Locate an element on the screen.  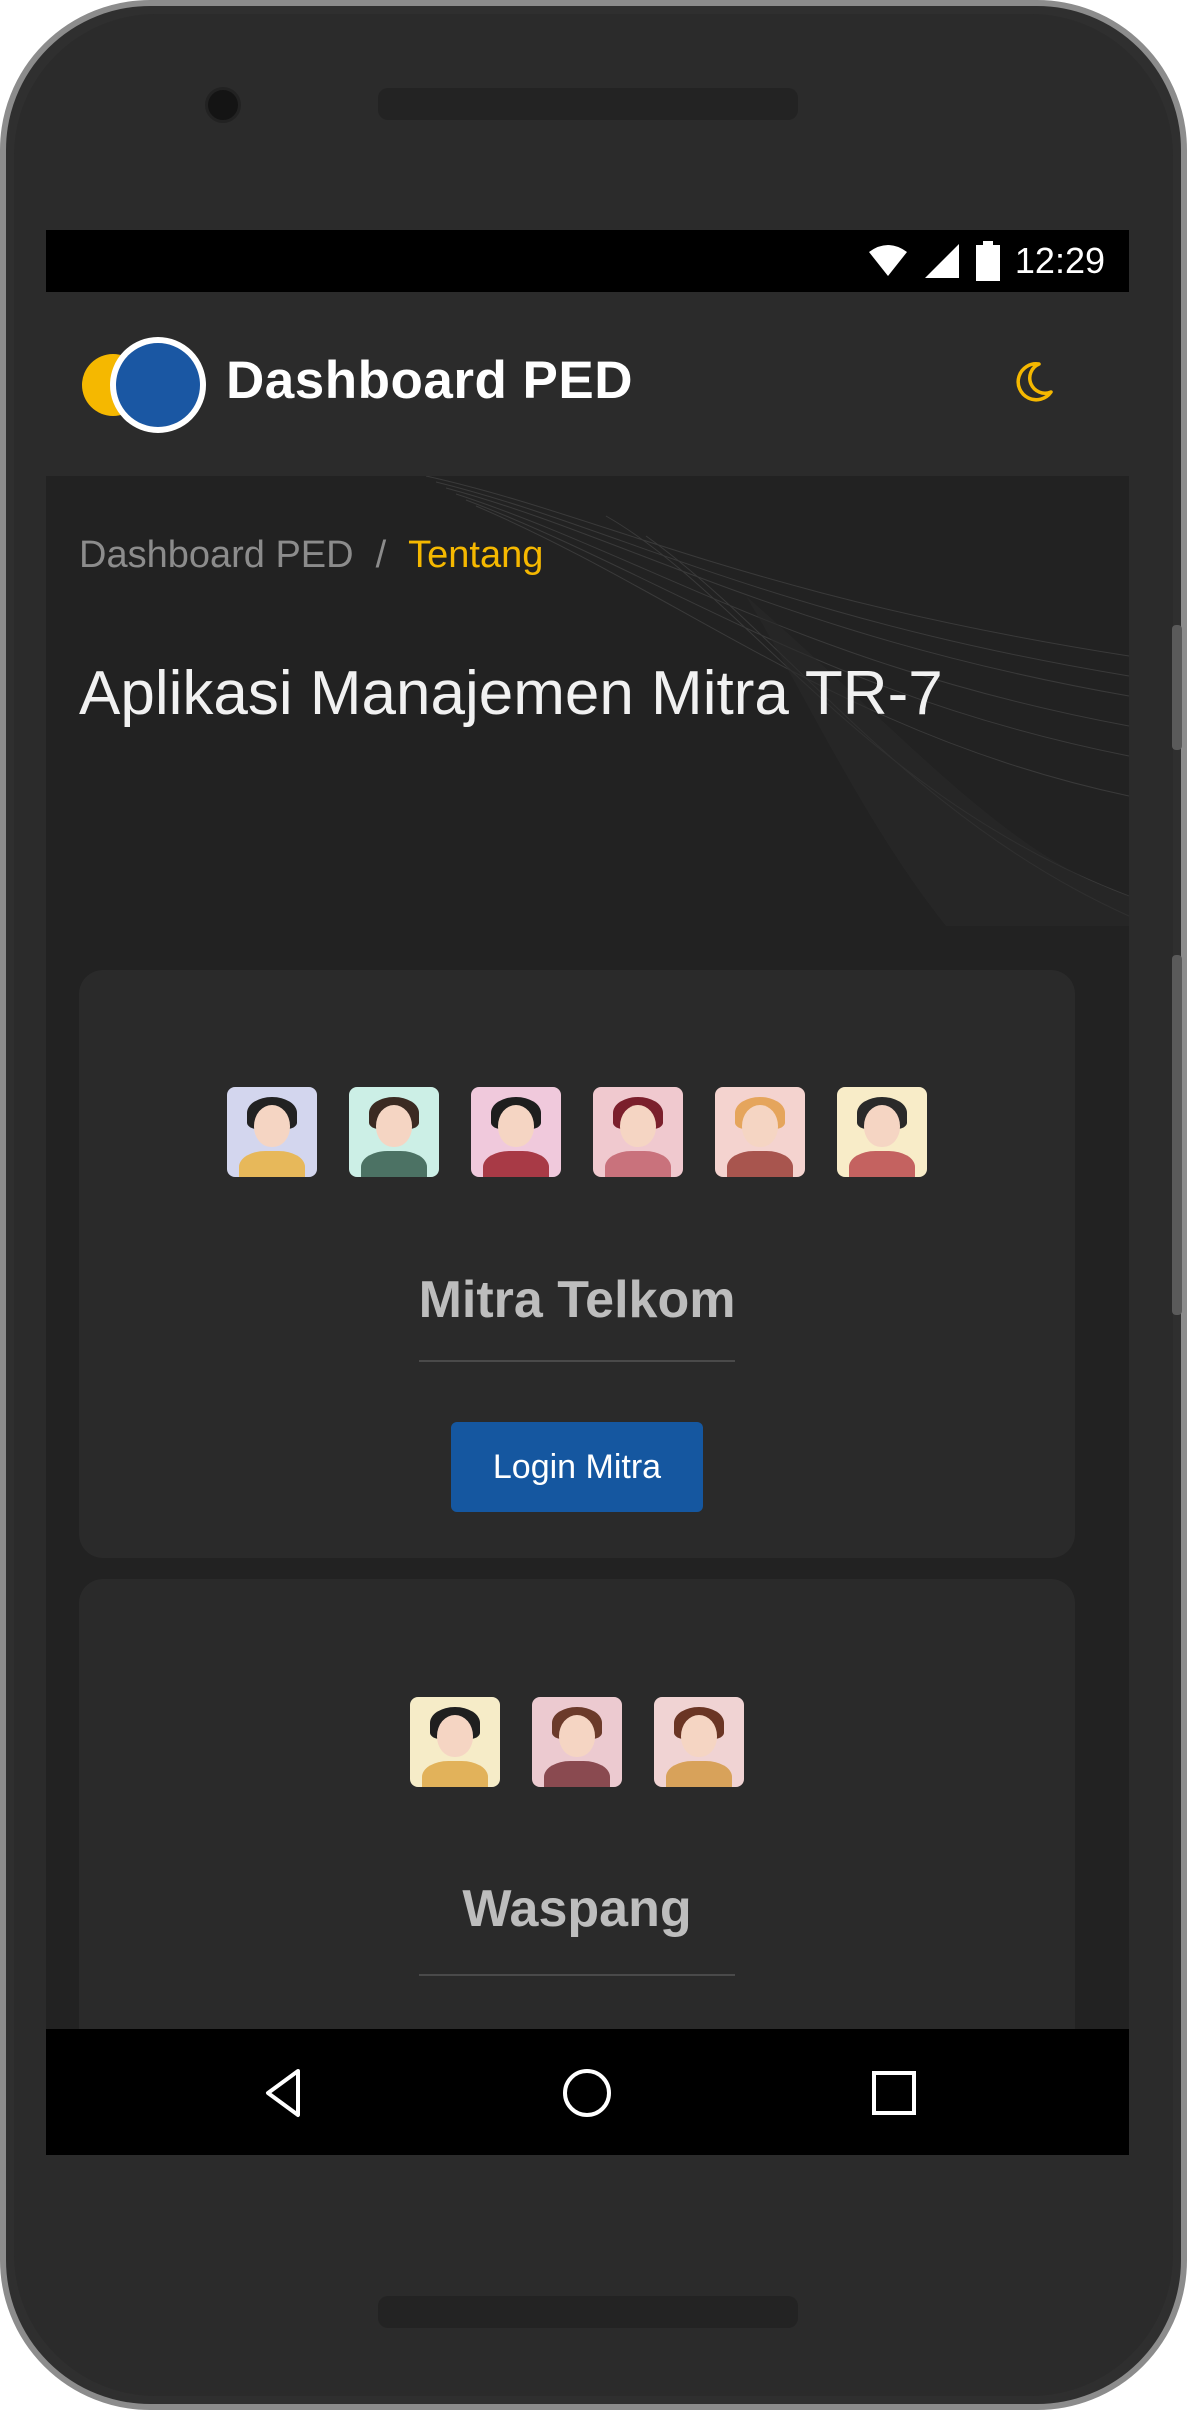
system-navigation-bar is located at coordinates (587, 2092).